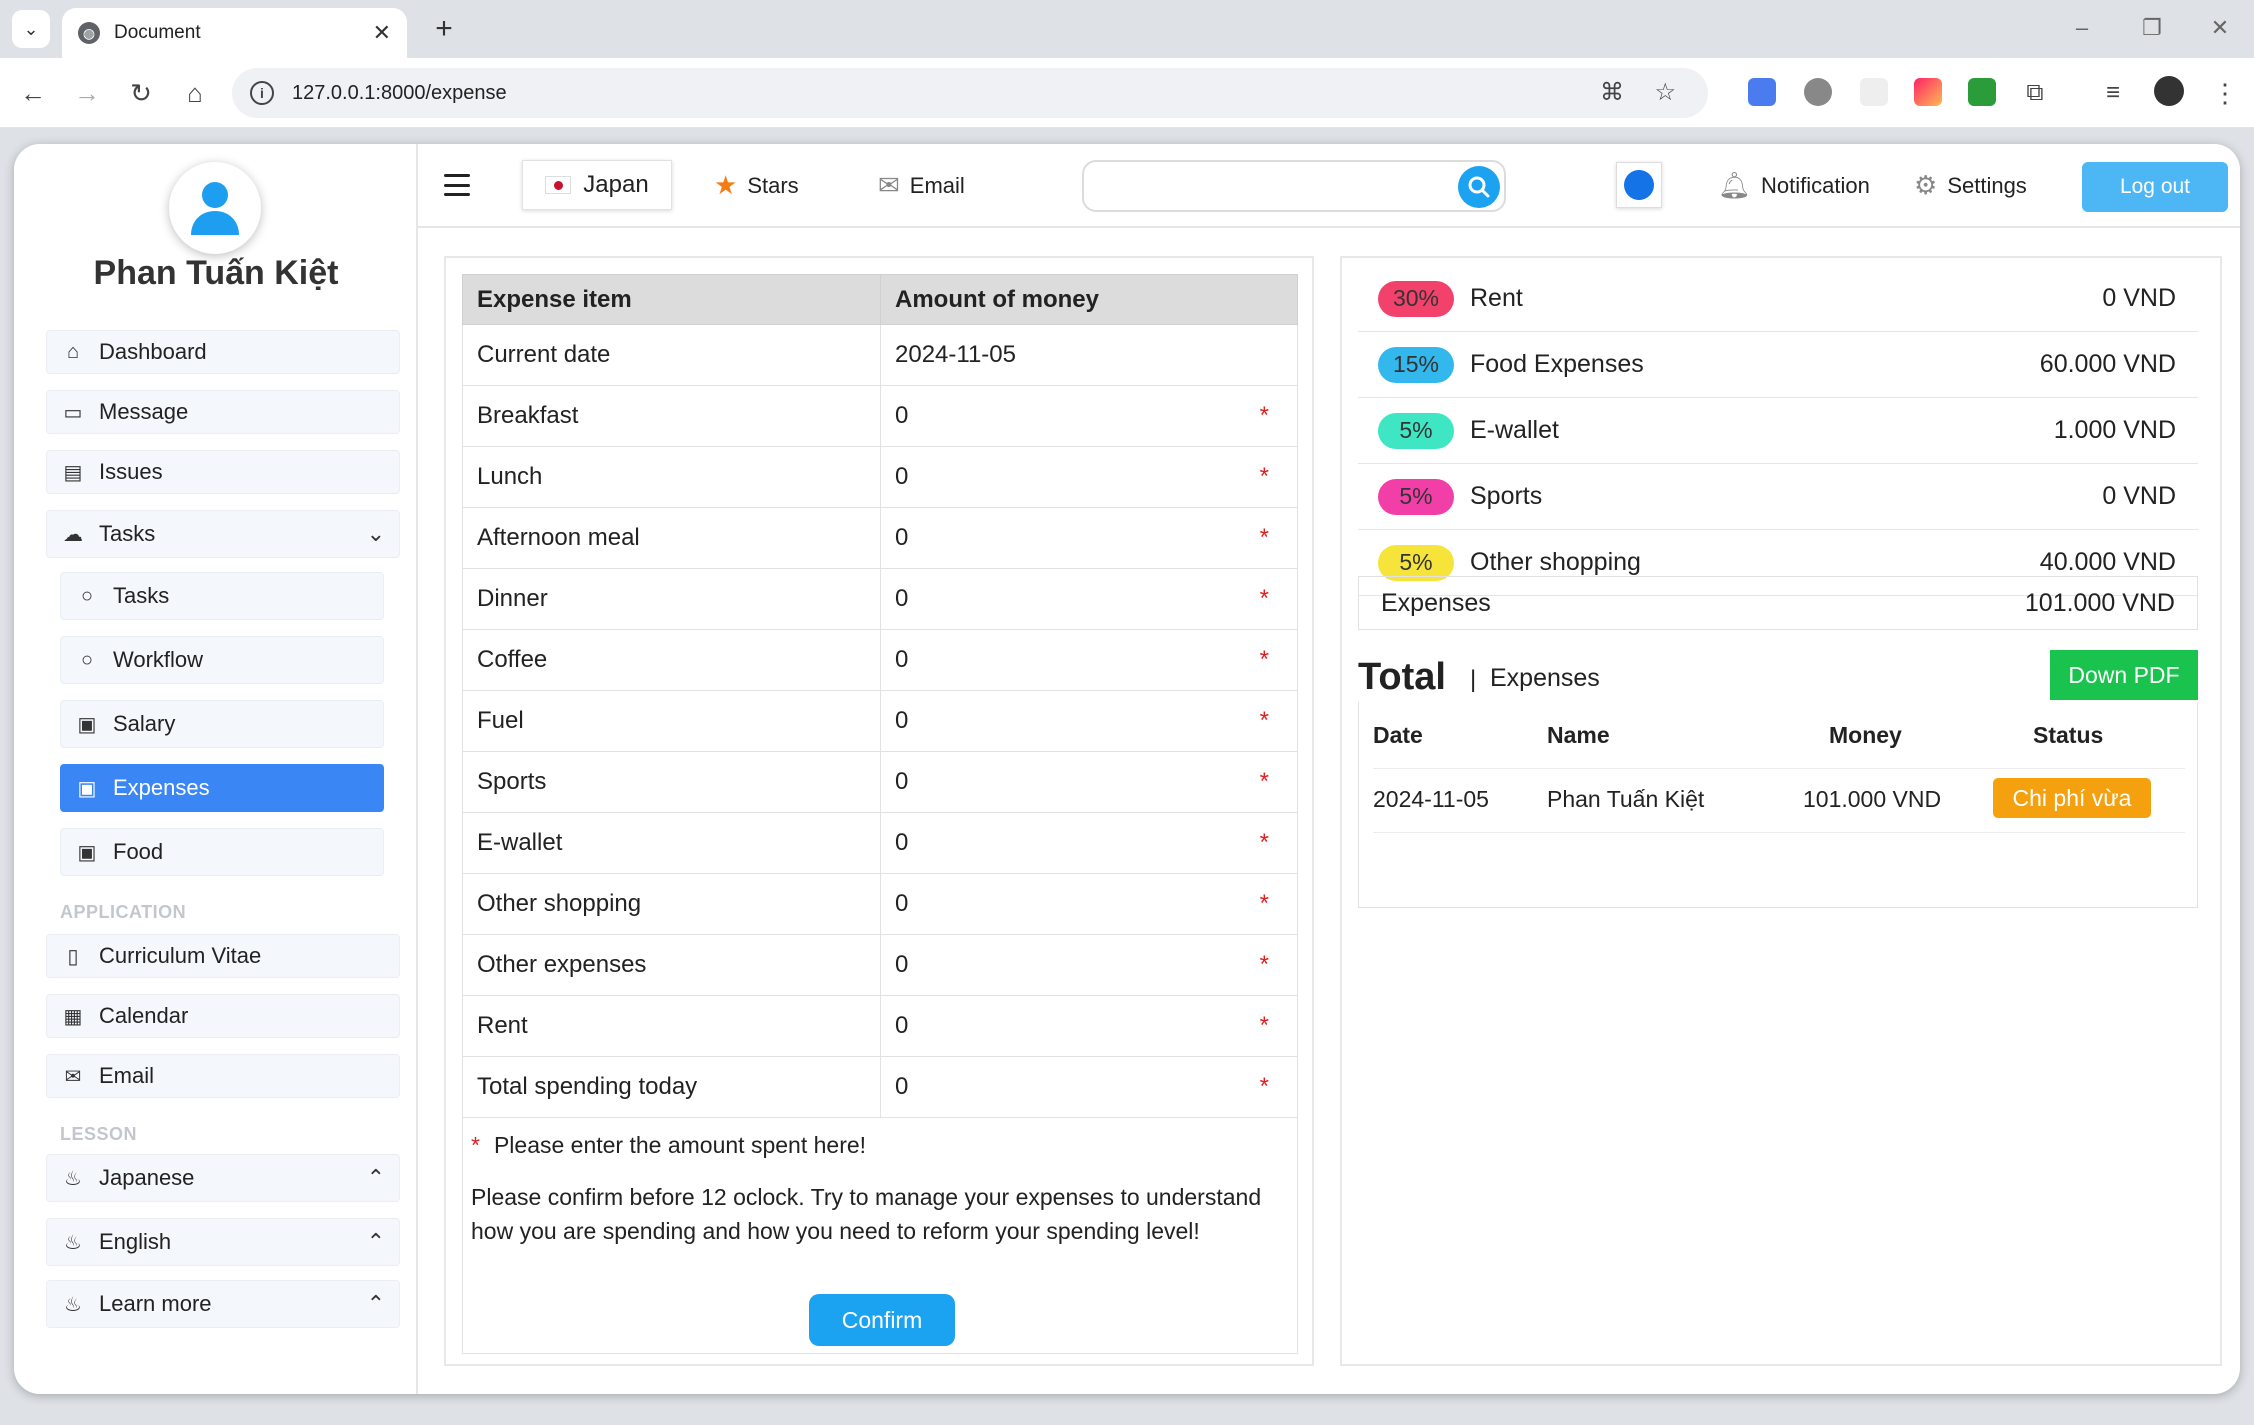  I want to click on sidebar-item-label: Salary, so click(144, 723).